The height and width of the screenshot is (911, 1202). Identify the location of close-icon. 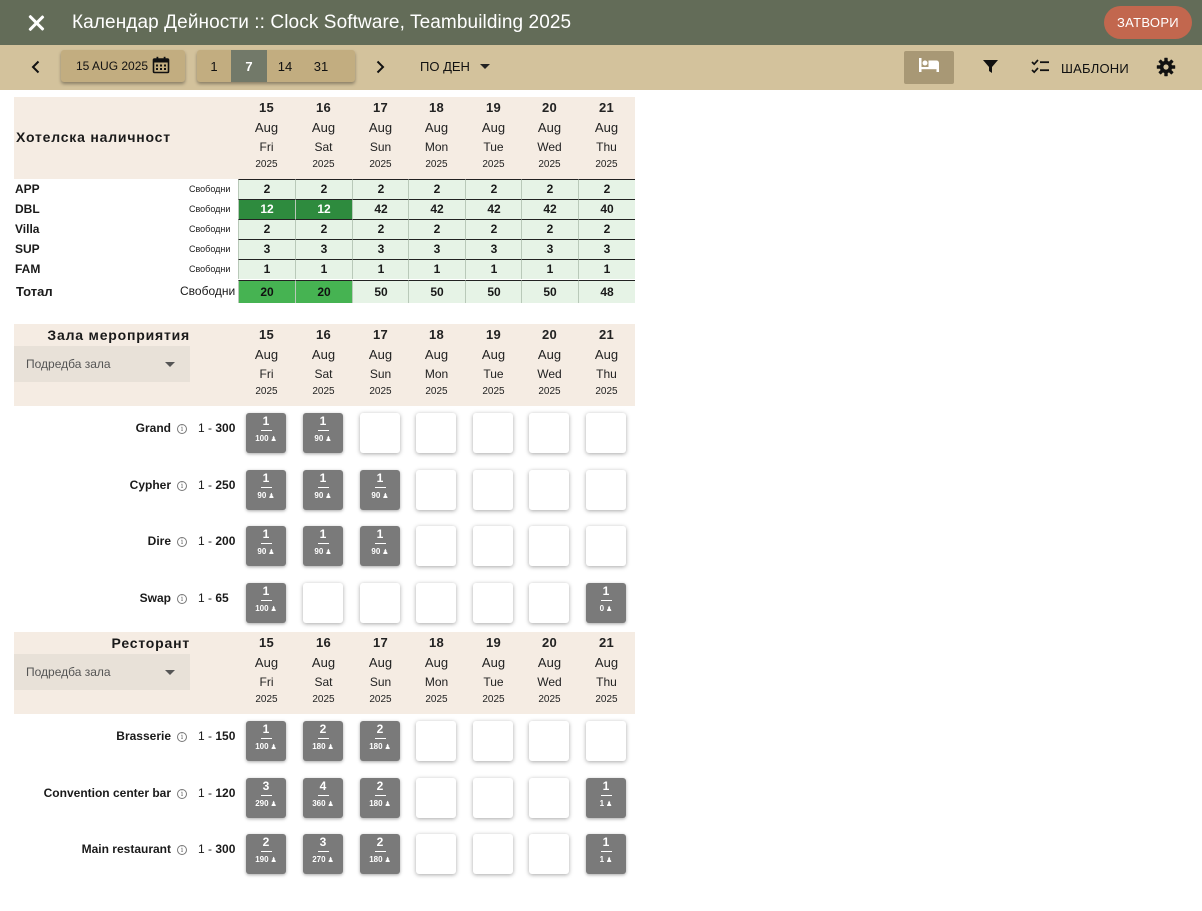
(36, 23).